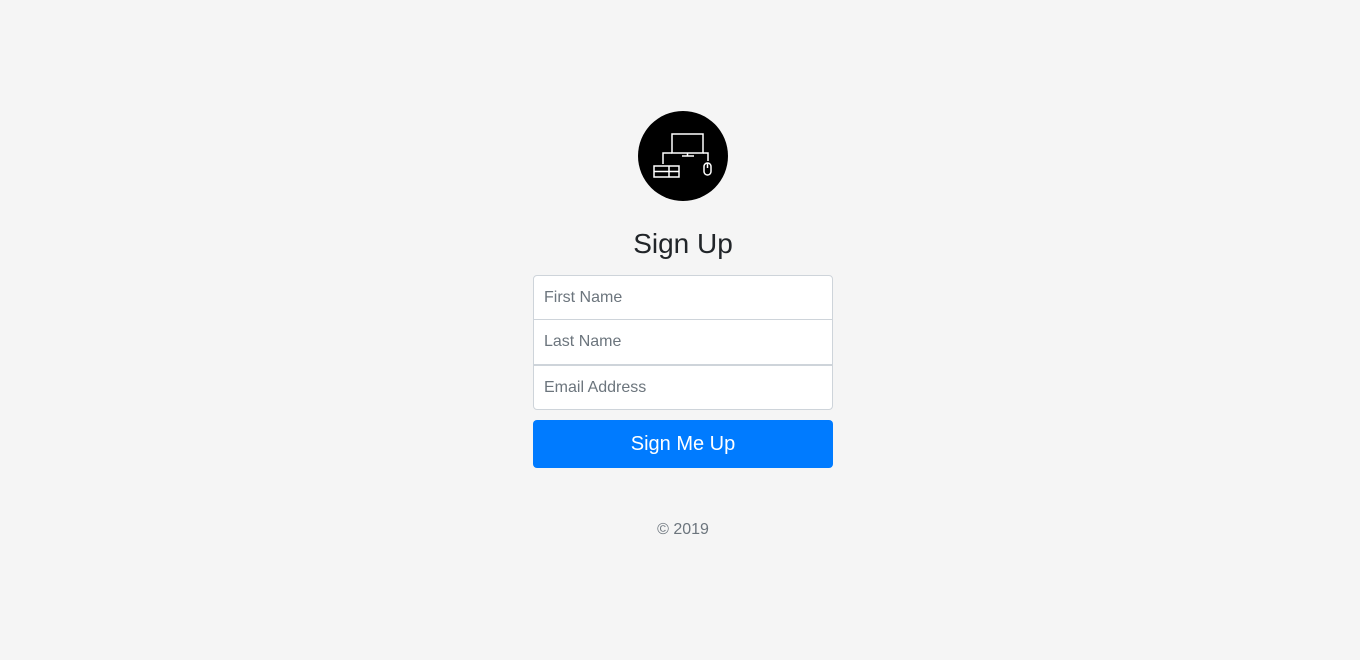 The image size is (1360, 660). Describe the element at coordinates (683, 444) in the screenshot. I see `sign-me-up-button: Sign Me Up` at that location.